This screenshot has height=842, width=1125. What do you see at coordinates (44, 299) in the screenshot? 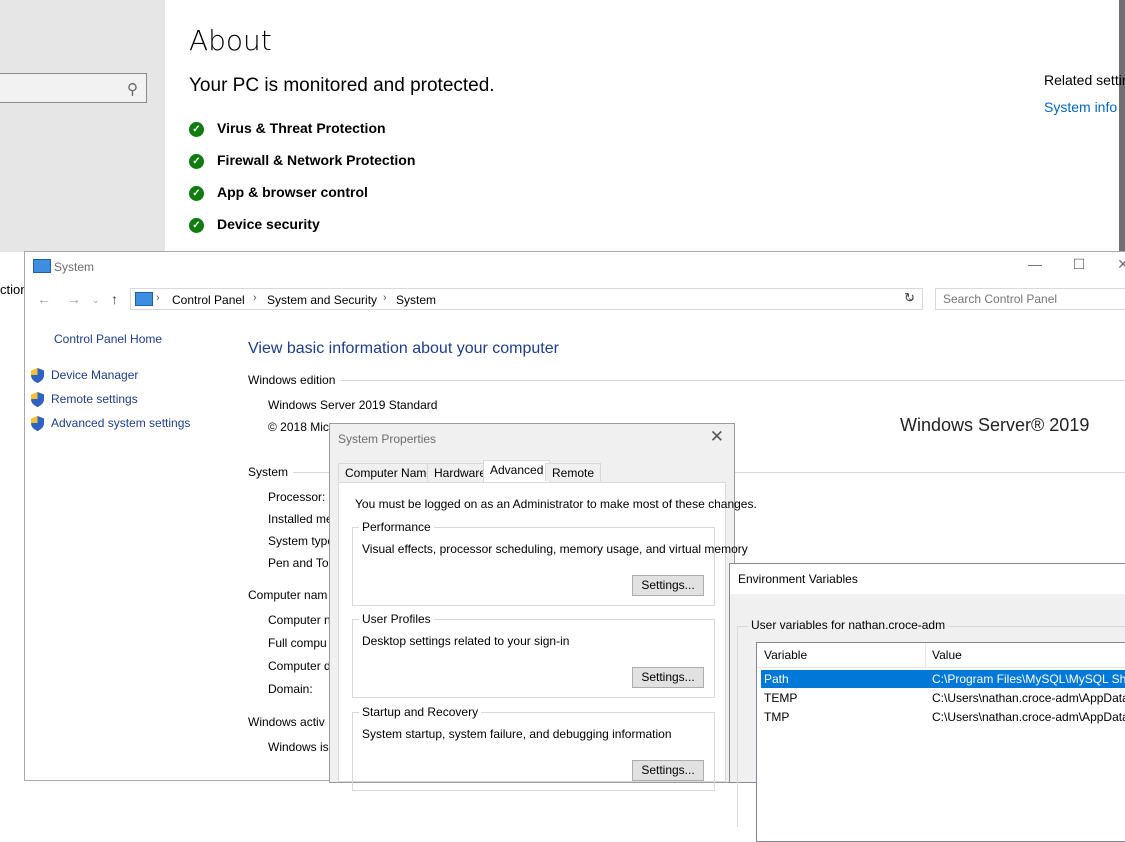
I see `back-arrow-icon: ←` at bounding box center [44, 299].